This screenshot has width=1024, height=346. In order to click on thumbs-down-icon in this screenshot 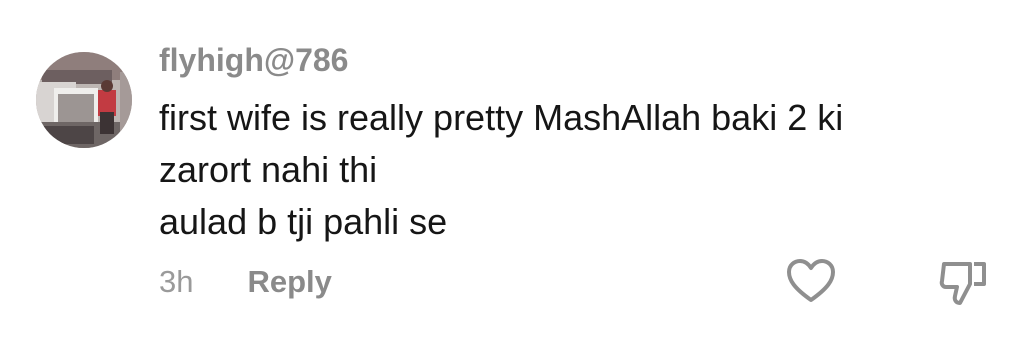, I will do `click(962, 283)`.